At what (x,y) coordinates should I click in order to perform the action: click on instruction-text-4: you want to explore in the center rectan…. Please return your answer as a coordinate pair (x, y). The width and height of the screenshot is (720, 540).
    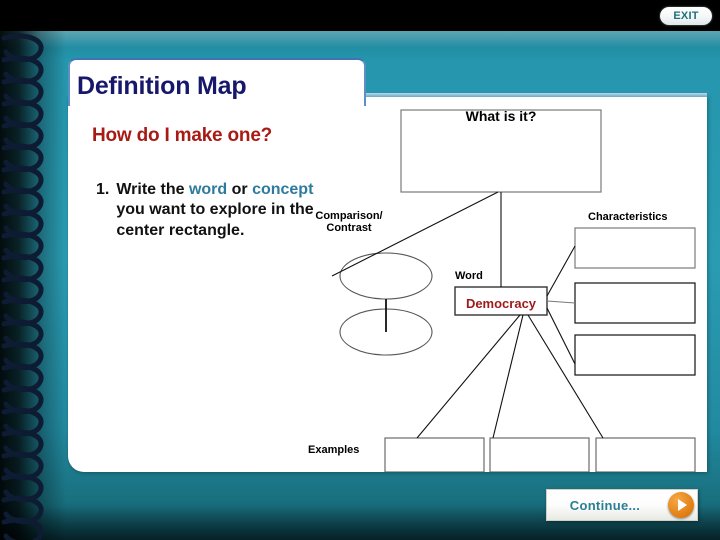
    Looking at the image, I should click on (215, 220).